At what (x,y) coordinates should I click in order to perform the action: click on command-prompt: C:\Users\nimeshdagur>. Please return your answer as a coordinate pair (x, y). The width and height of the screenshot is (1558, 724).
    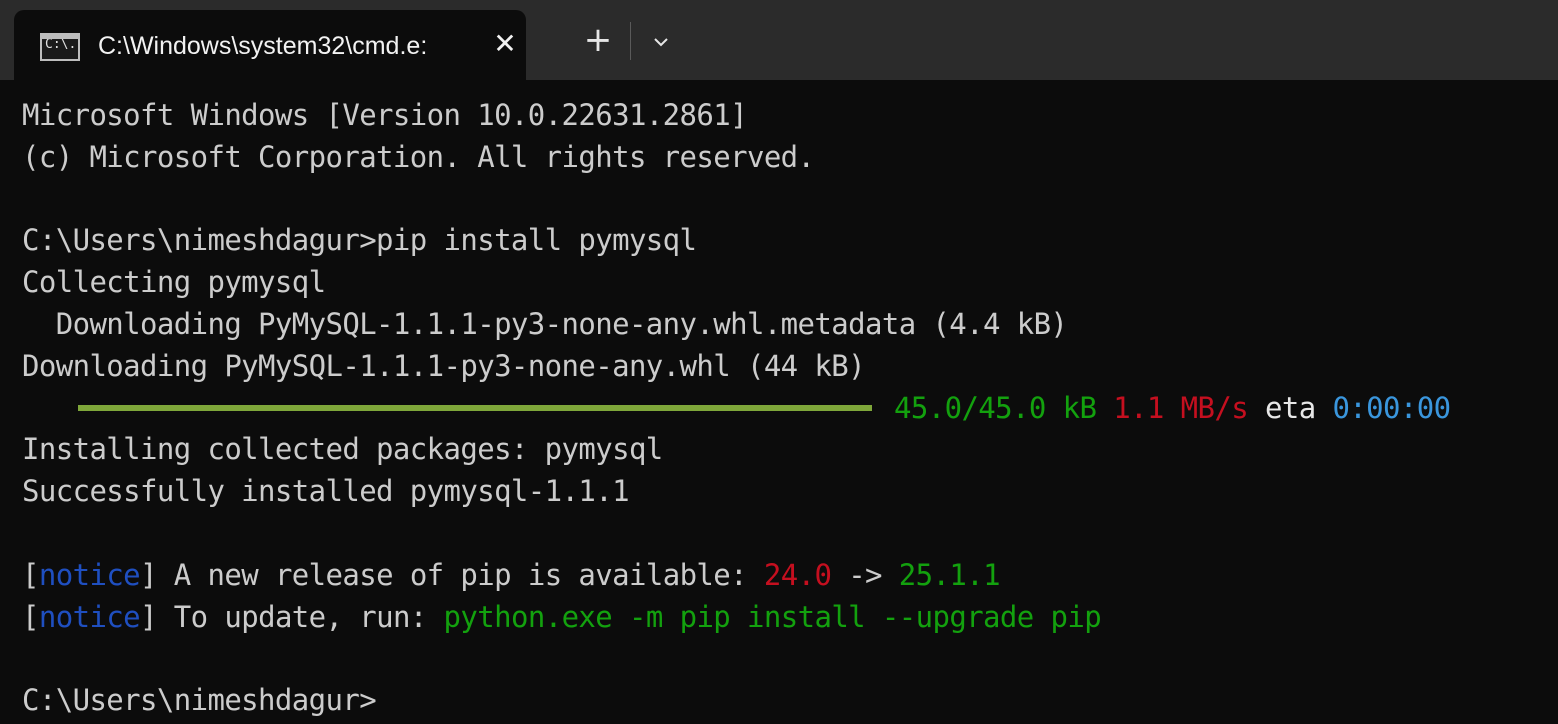
    Looking at the image, I should click on (790, 701).